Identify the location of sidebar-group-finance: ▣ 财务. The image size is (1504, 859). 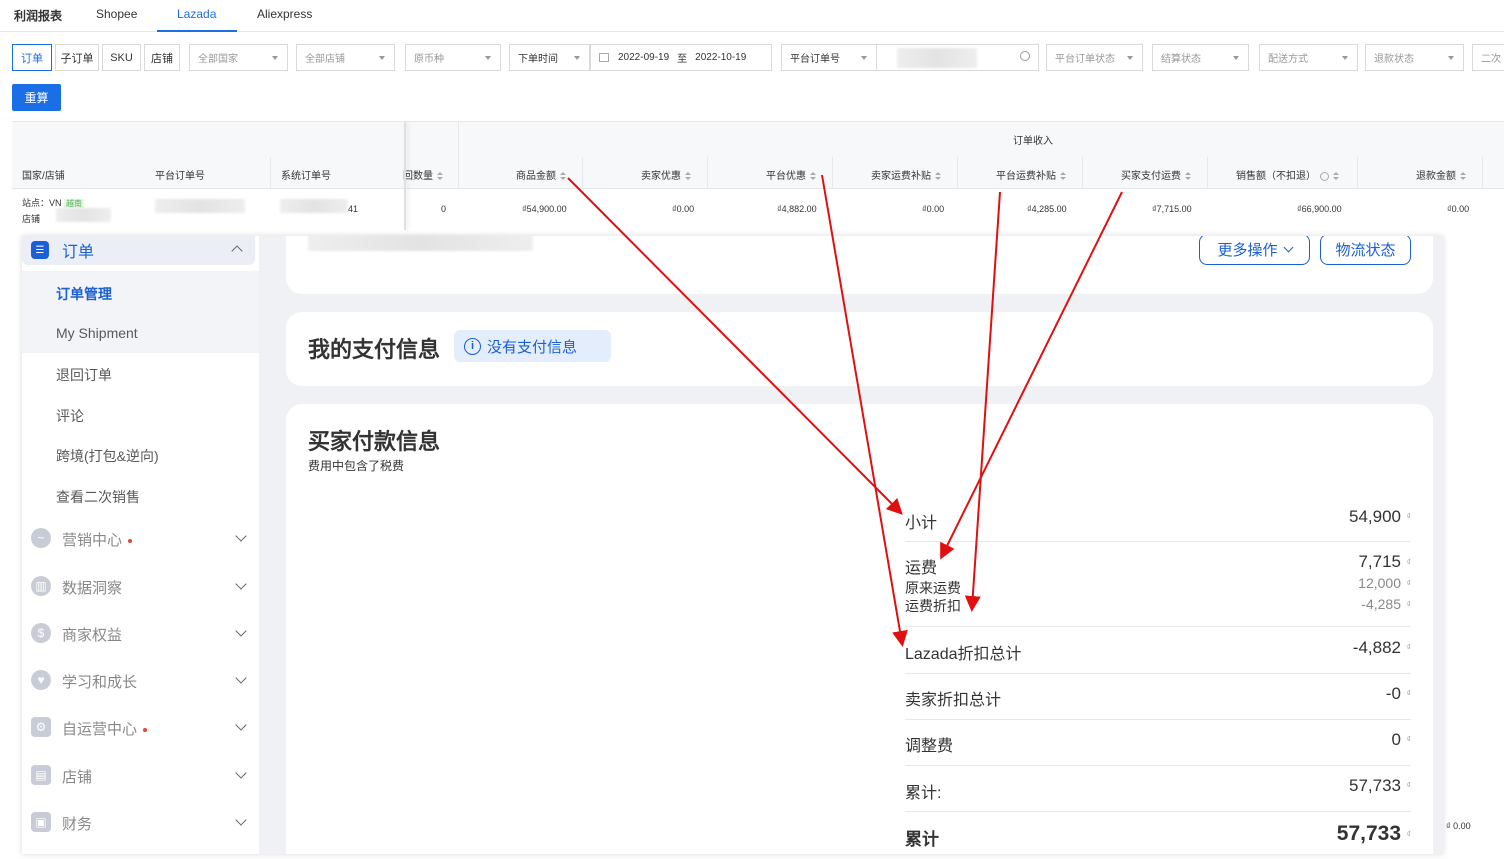
(140, 823).